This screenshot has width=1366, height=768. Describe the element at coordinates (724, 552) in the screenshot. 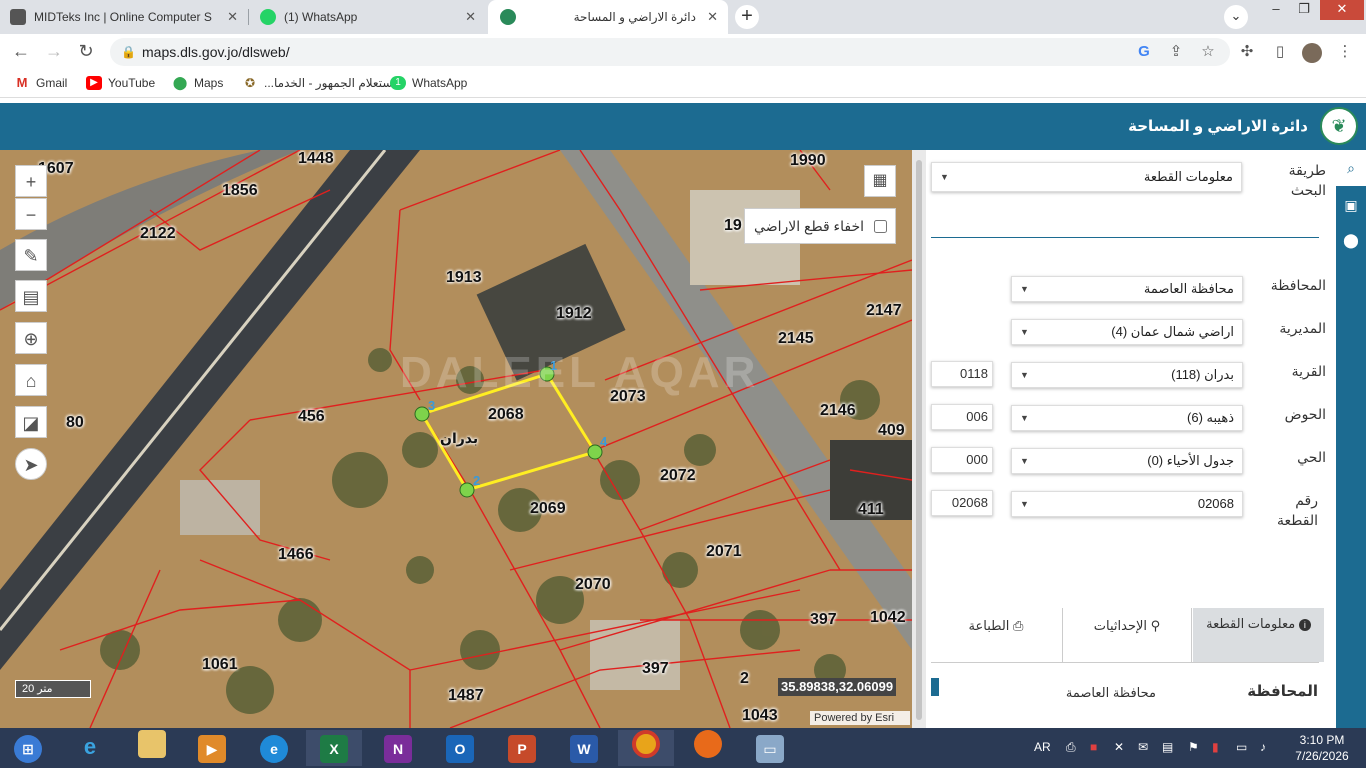

I see `parcel-label: 2071` at that location.